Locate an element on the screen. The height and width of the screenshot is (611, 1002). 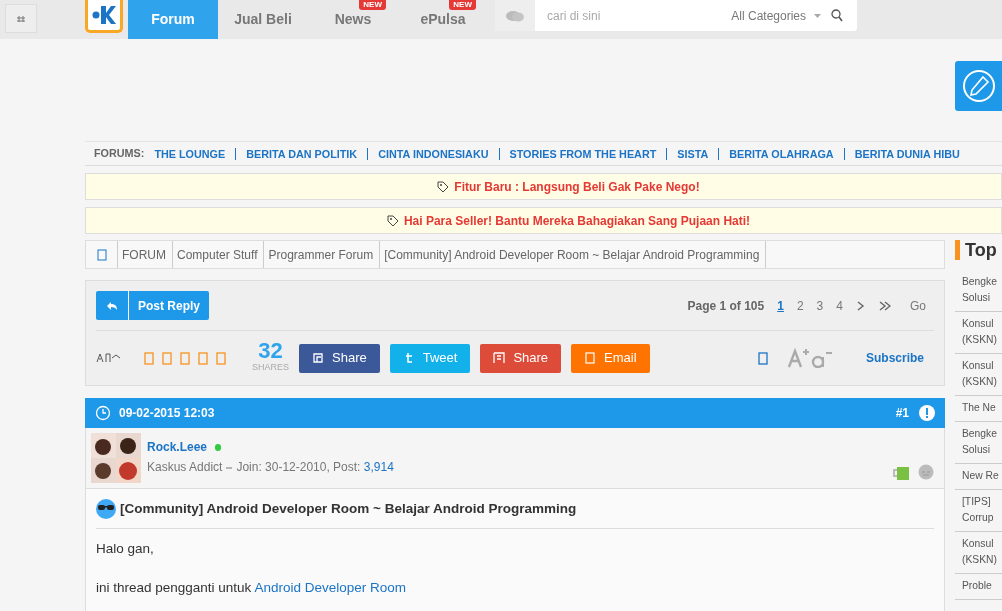
search-icon is located at coordinates (837, 15).